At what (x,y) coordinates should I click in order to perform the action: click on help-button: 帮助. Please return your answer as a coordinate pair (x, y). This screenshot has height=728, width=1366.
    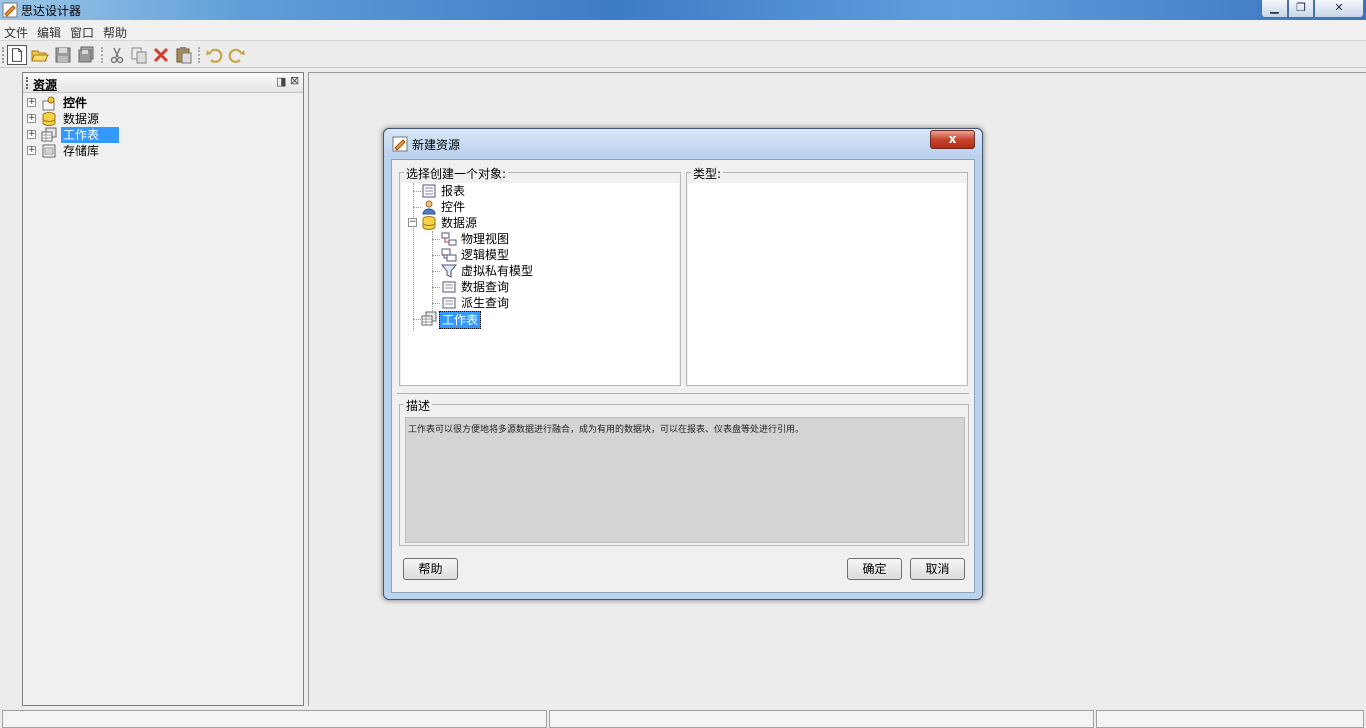
    Looking at the image, I should click on (430, 569).